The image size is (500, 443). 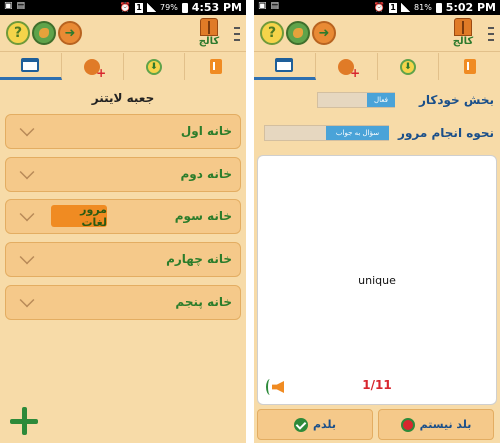 What do you see at coordinates (445, 424) in the screenshot?
I see `dont-know-button-label: بلد نیستم` at bounding box center [445, 424].